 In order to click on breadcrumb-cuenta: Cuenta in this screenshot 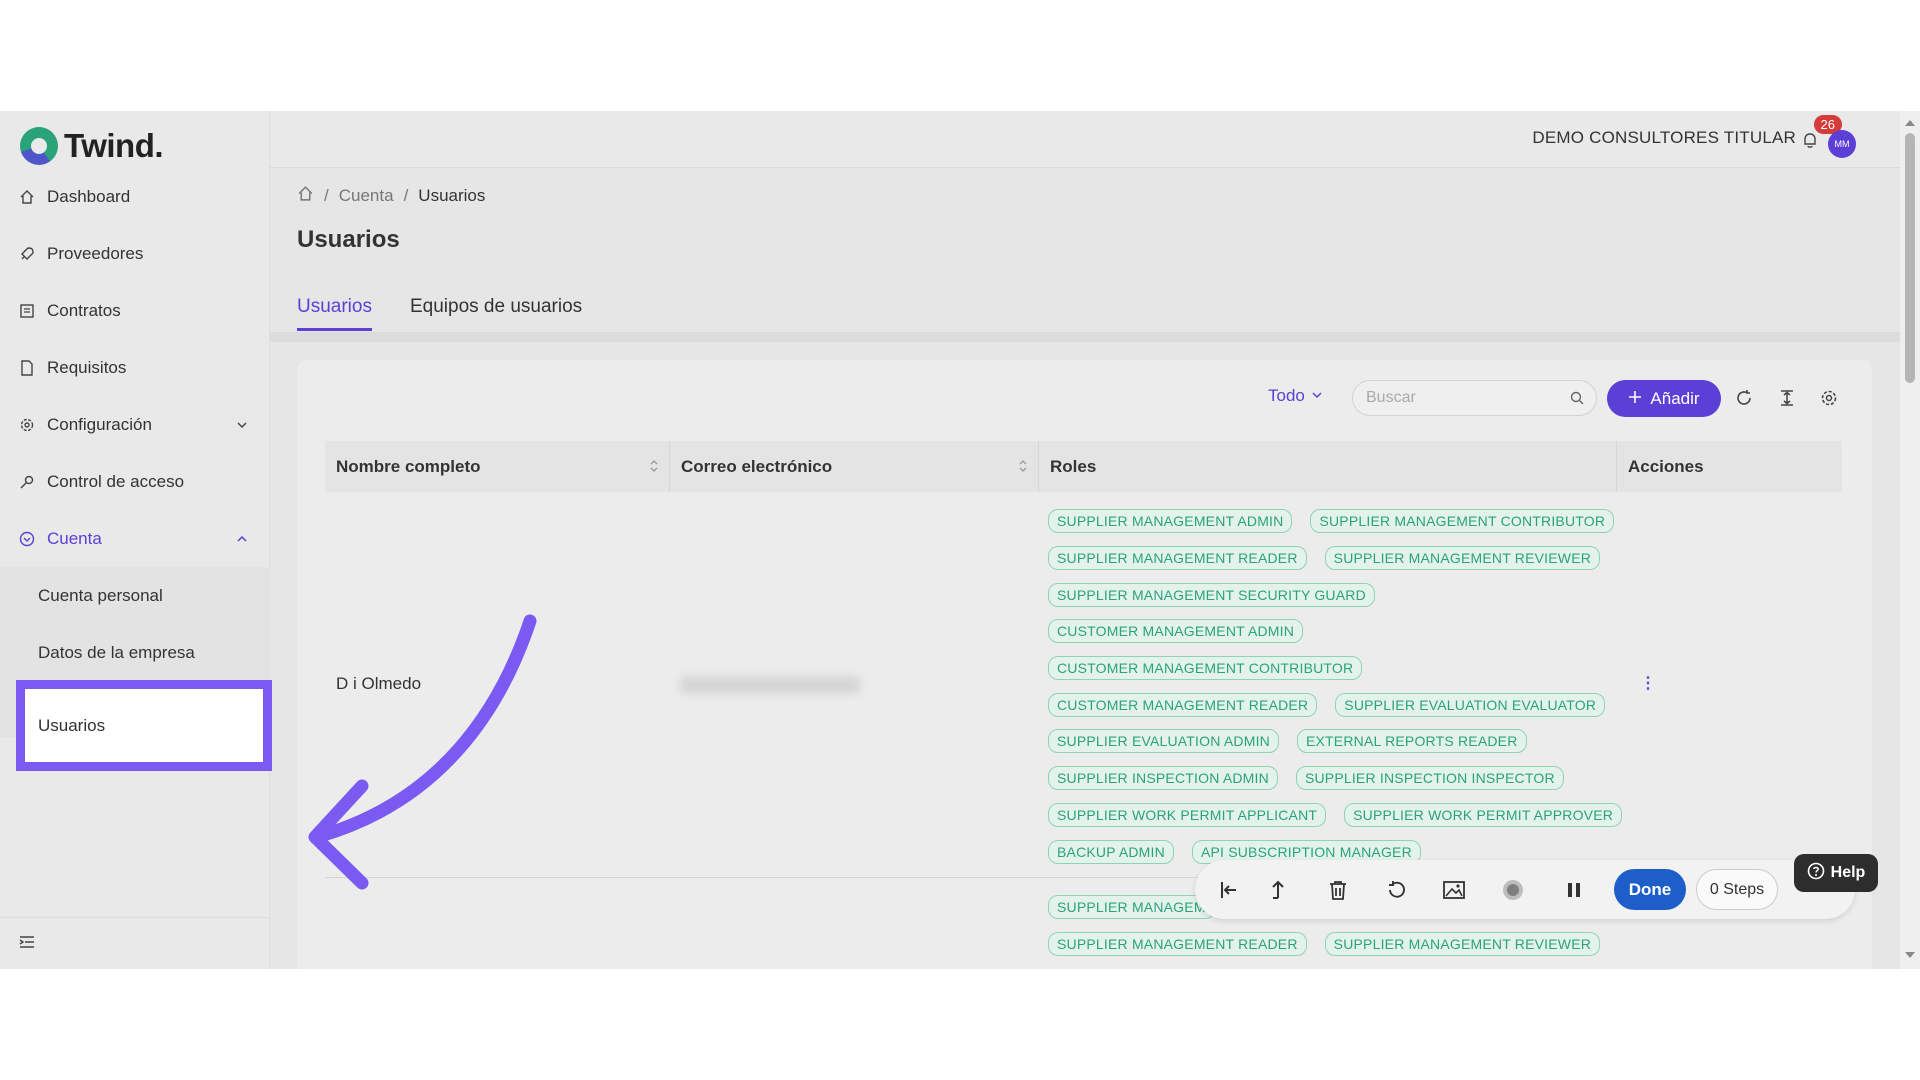, I will do `click(366, 196)`.